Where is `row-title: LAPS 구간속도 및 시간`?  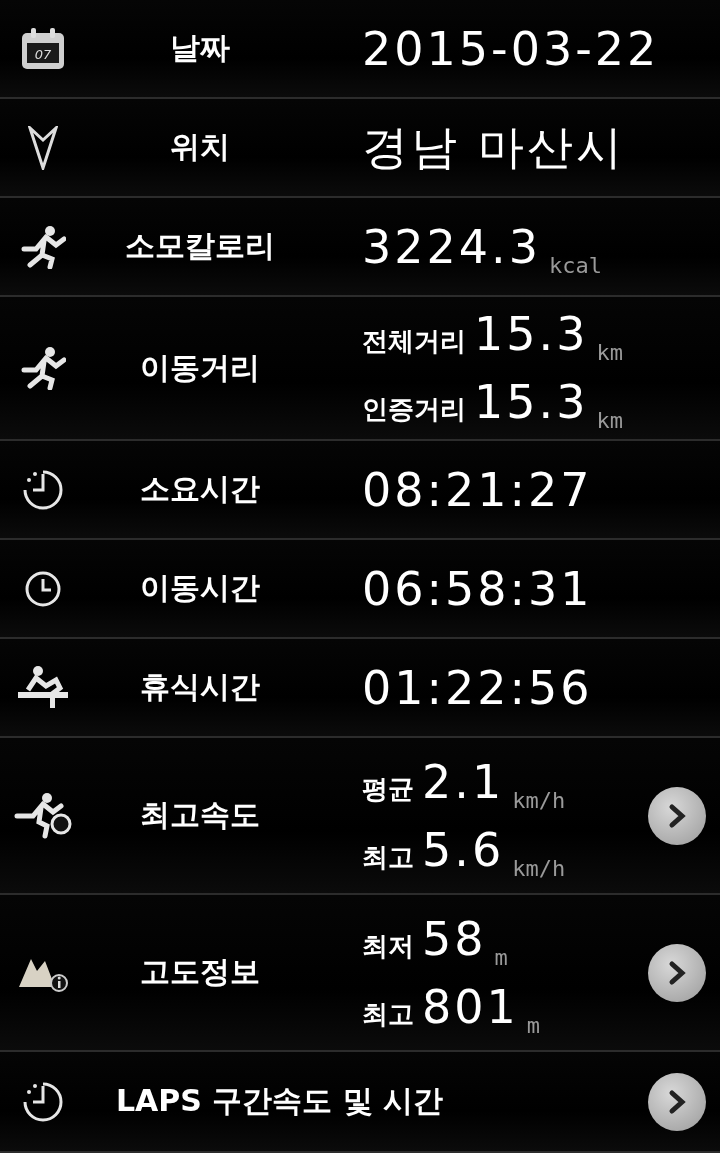 row-title: LAPS 구간속도 및 시간 is located at coordinates (280, 1101).